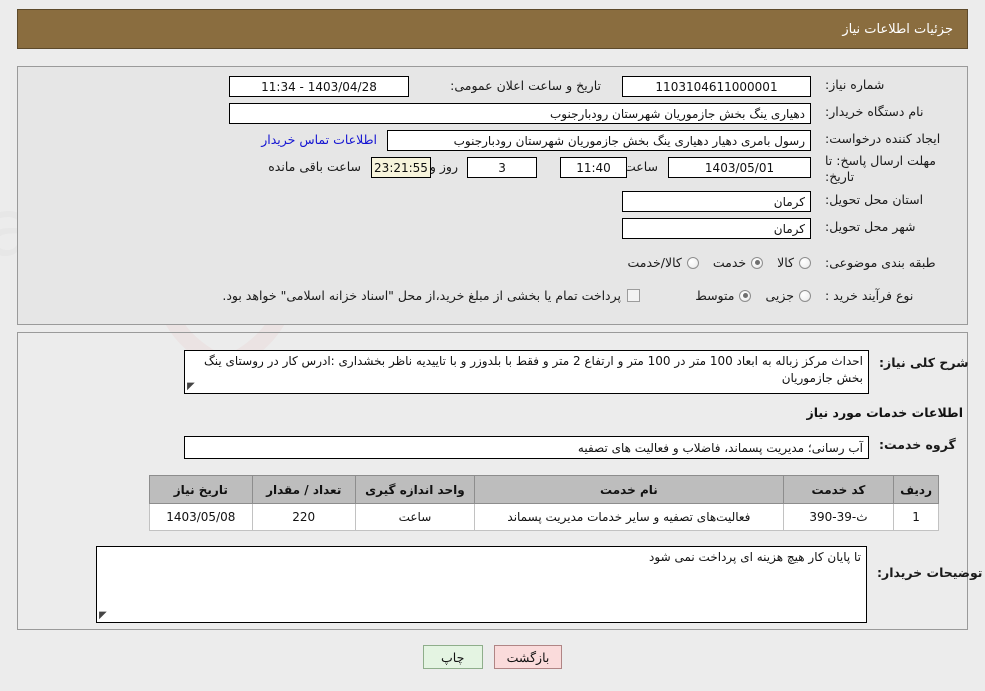 The width and height of the screenshot is (985, 691). I want to click on category-radio-group: کالا خدمت کالا/خدمت, so click(712, 262).